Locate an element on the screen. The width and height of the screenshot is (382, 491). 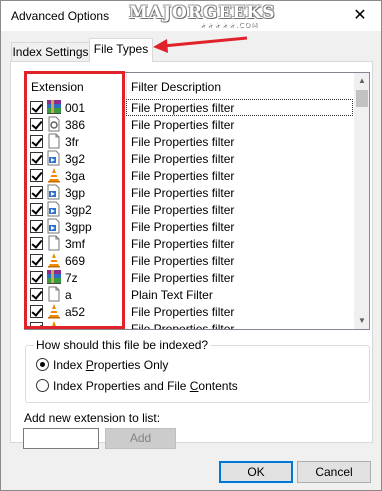
annotation-highlight-box is located at coordinates (74, 200).